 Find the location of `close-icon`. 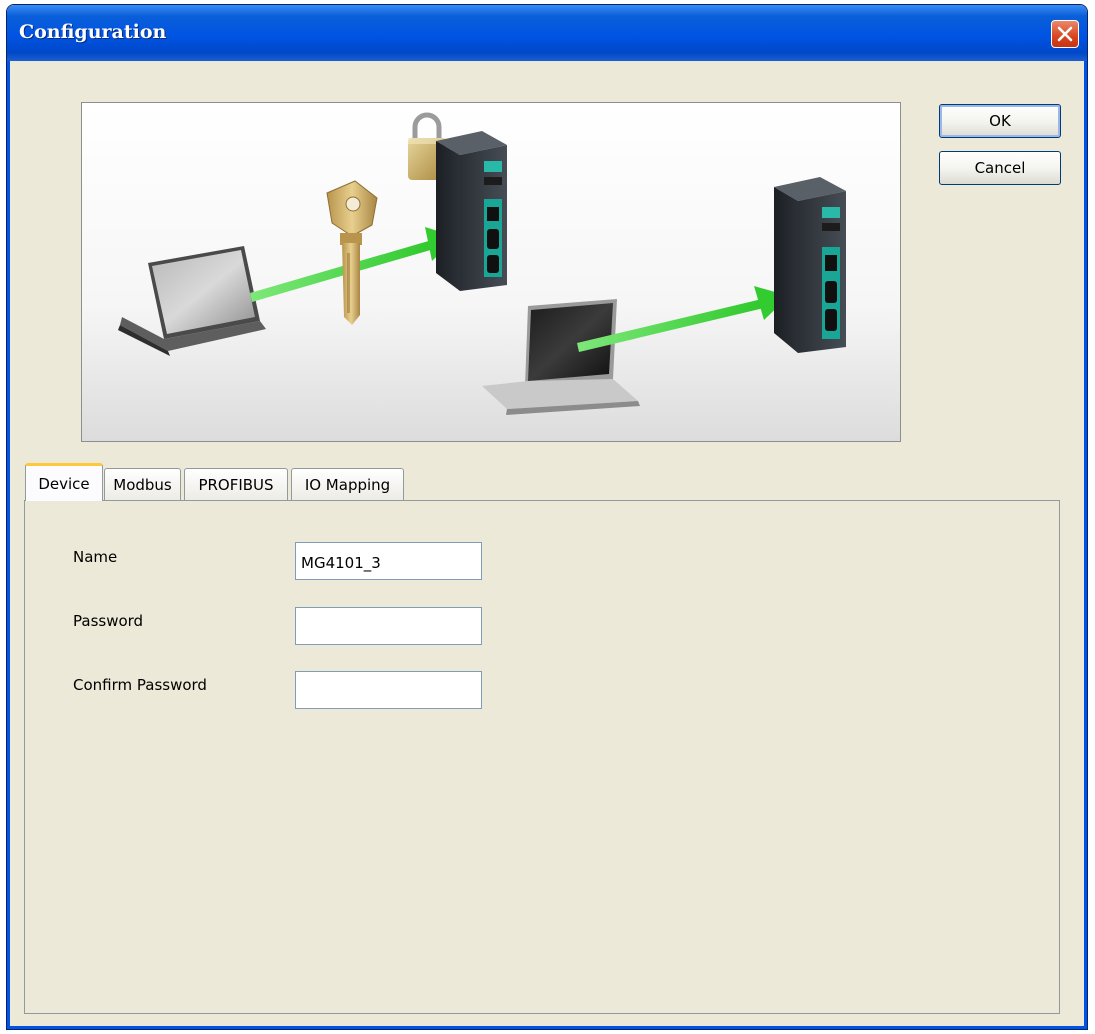

close-icon is located at coordinates (1065, 34).